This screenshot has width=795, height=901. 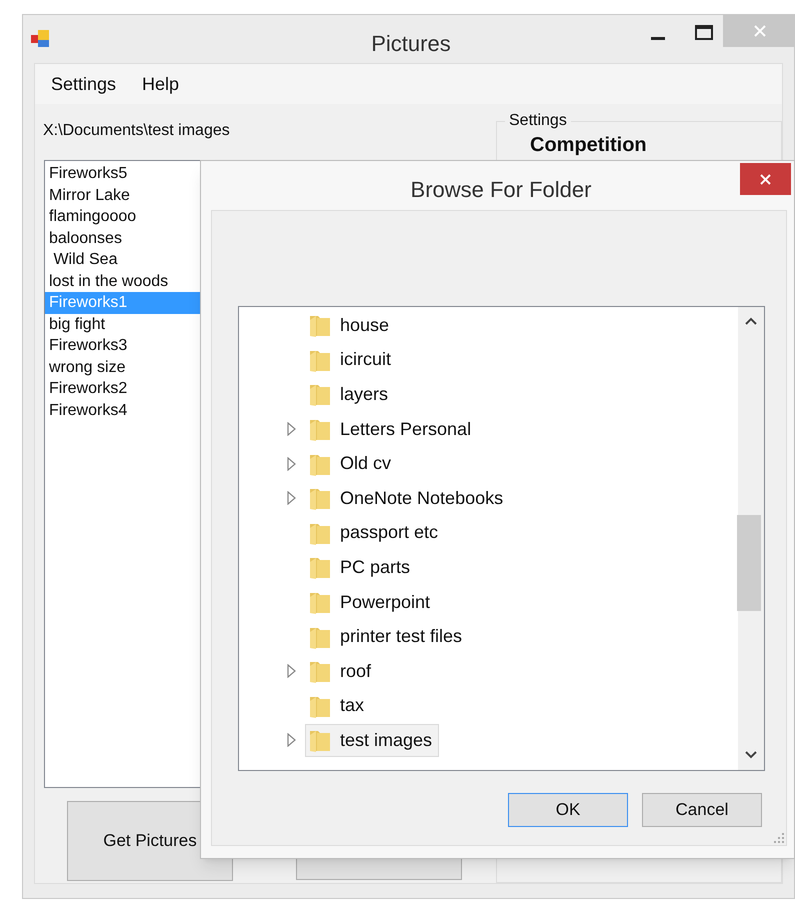 I want to click on path-label: X:\Documents\test images, so click(x=136, y=131).